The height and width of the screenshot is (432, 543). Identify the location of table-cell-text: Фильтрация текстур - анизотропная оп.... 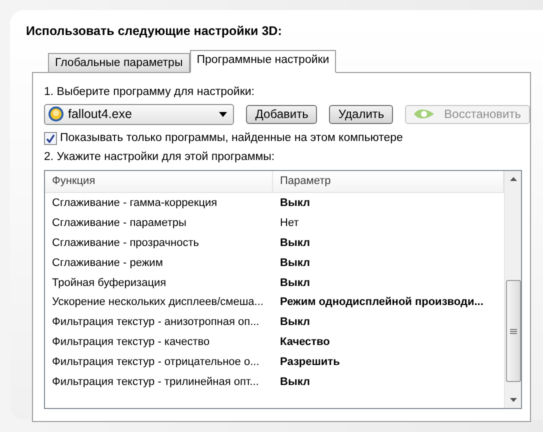
(155, 322).